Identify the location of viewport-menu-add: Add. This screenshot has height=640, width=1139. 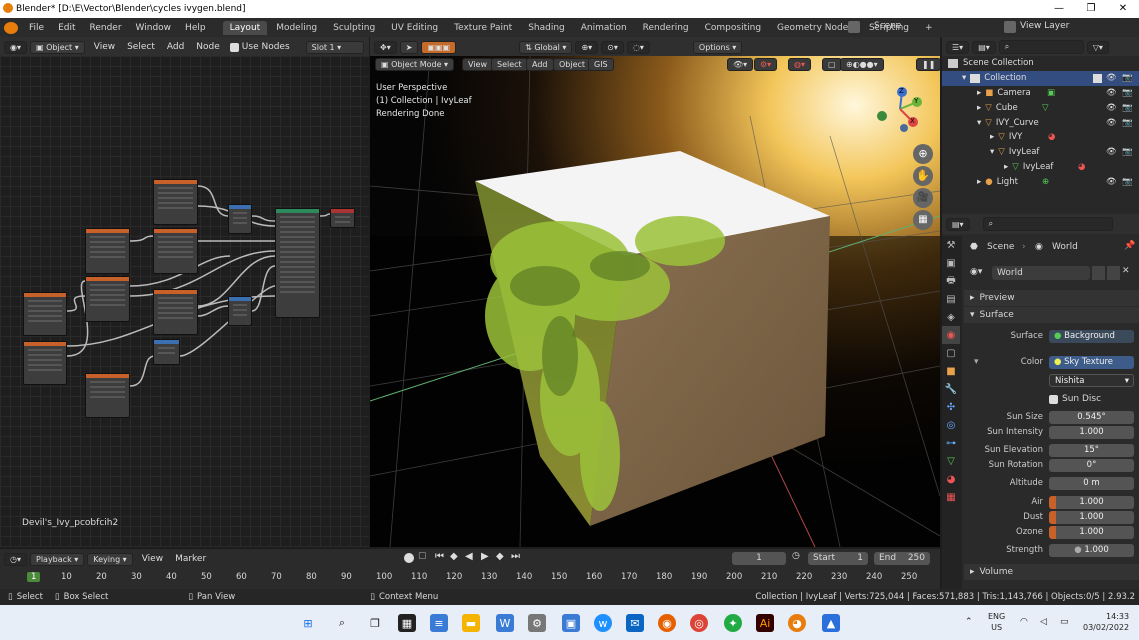
(540, 64).